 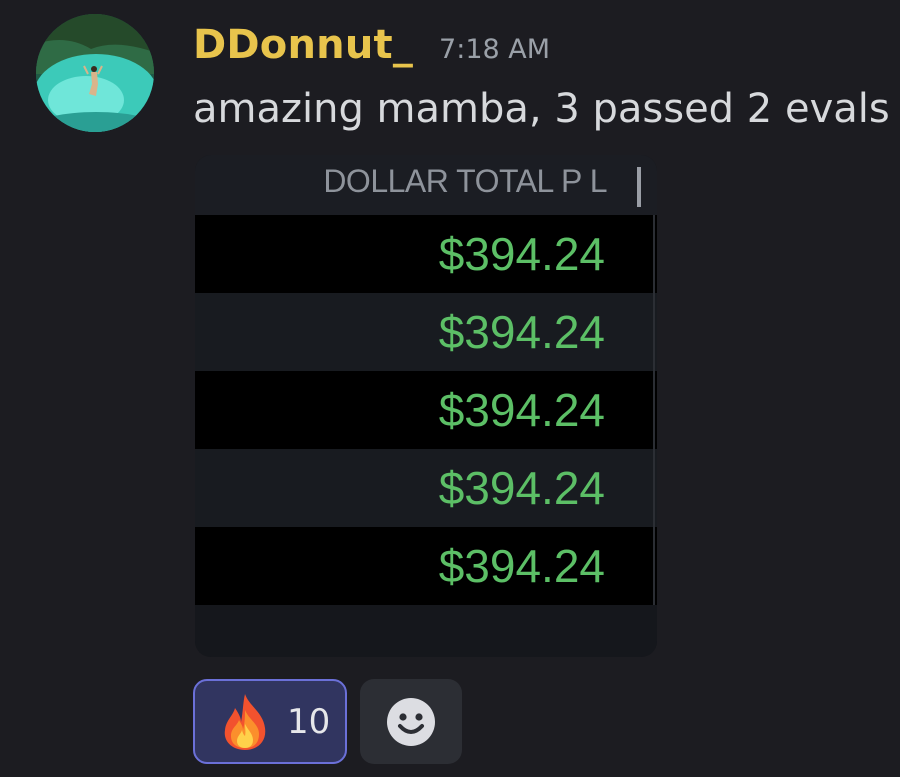 I want to click on avatar, so click(x=95, y=73).